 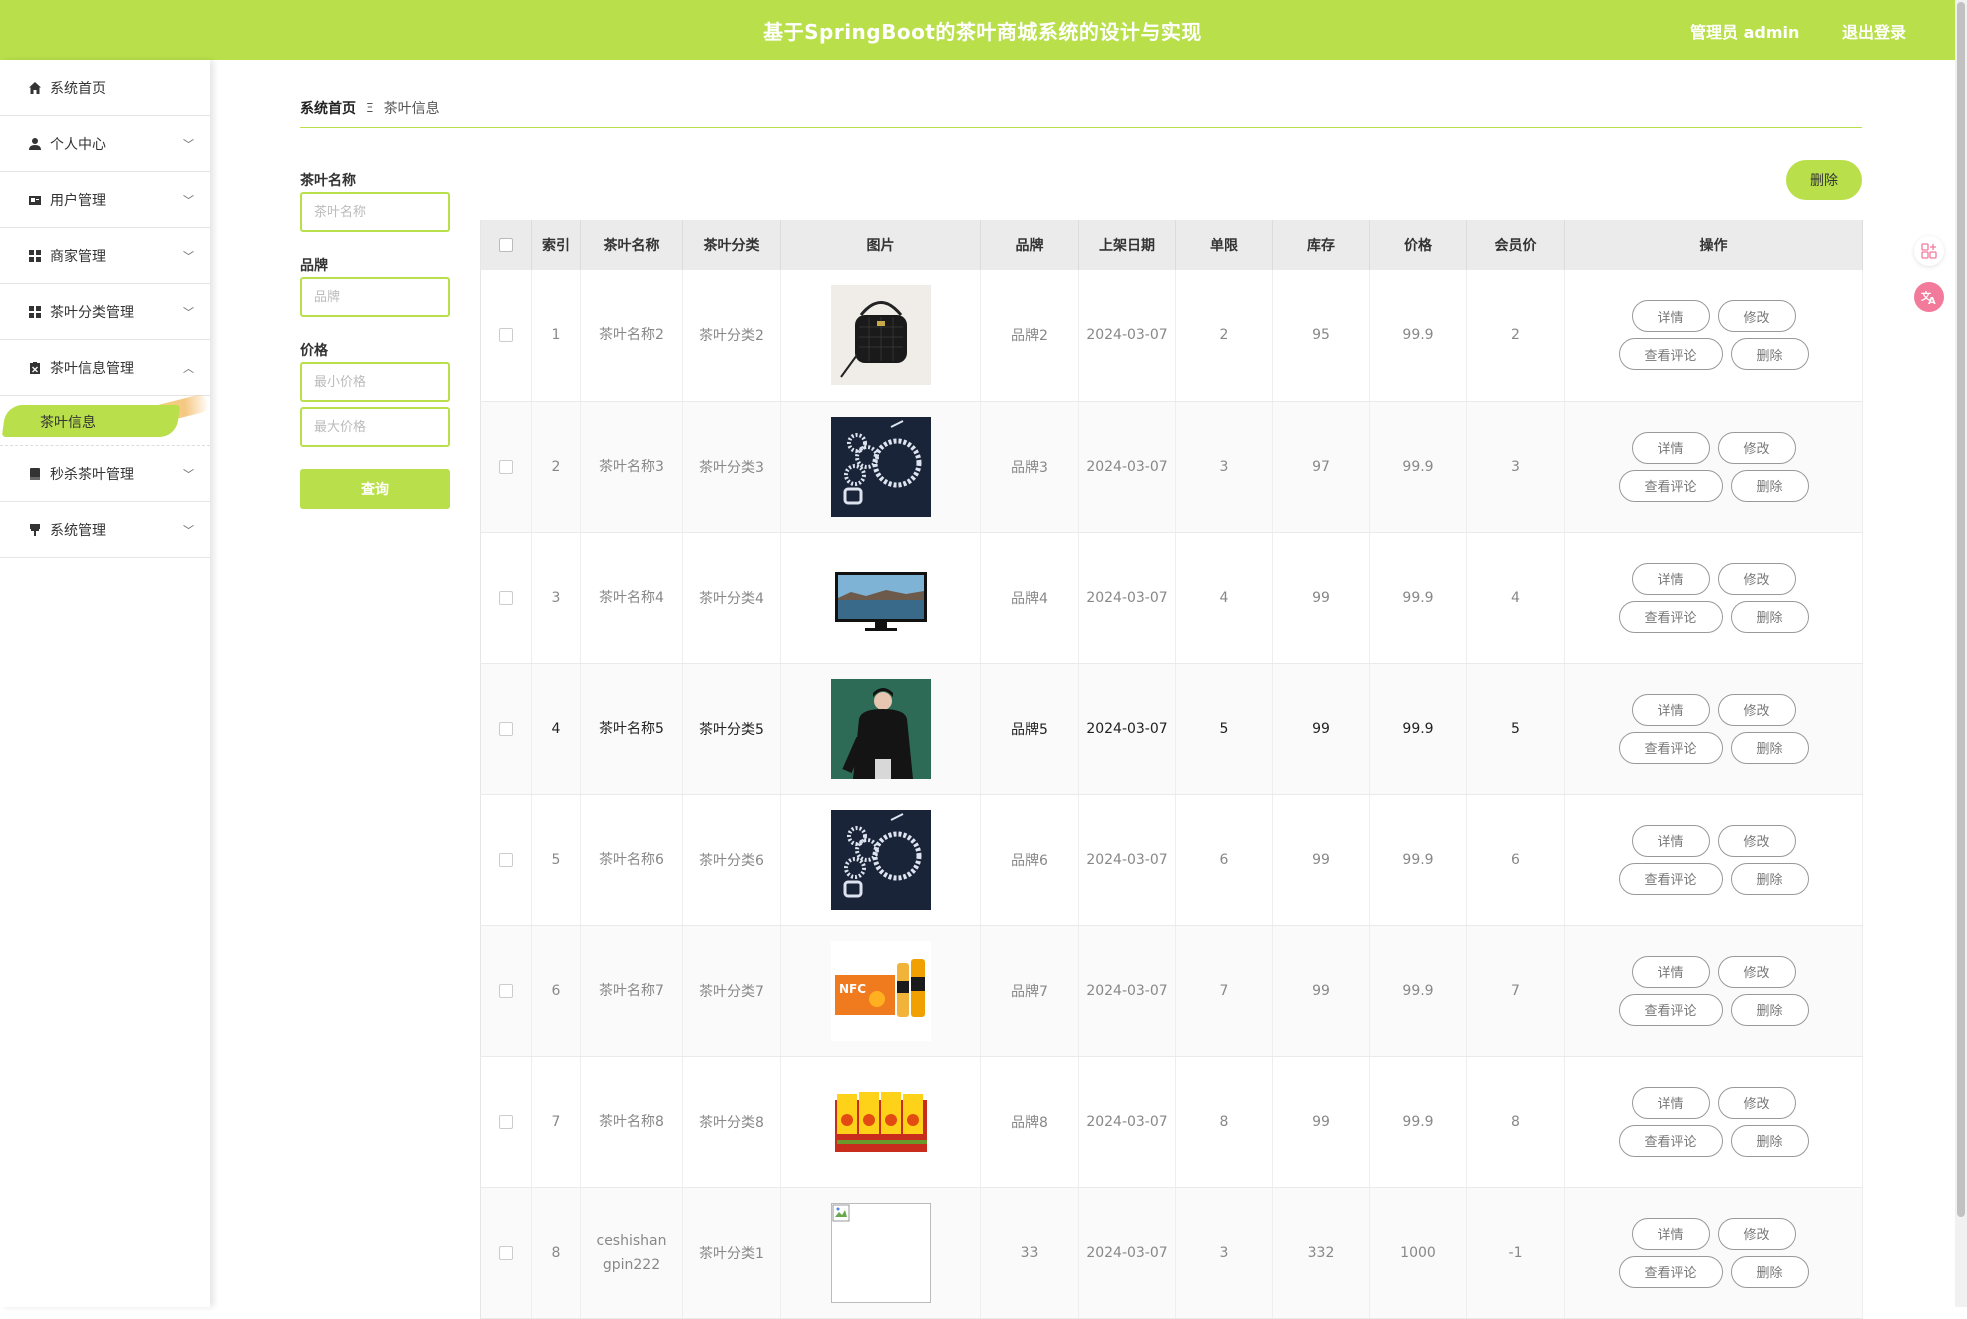 I want to click on sidebar-item-flash-sale: 秒杀茶叶管理 ﹀, so click(x=105, y=474).